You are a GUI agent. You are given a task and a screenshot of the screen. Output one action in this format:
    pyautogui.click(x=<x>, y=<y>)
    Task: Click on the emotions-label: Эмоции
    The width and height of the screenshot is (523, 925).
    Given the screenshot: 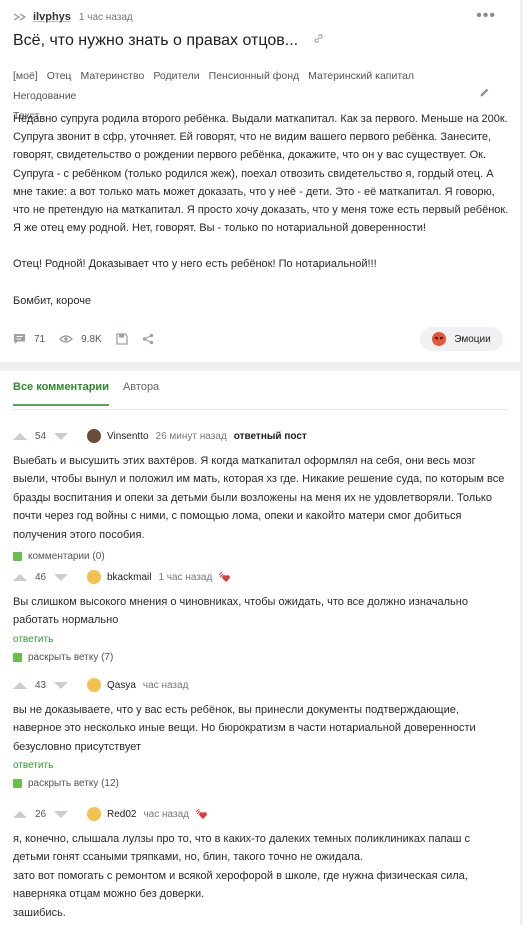 What is the action you would take?
    pyautogui.click(x=472, y=339)
    